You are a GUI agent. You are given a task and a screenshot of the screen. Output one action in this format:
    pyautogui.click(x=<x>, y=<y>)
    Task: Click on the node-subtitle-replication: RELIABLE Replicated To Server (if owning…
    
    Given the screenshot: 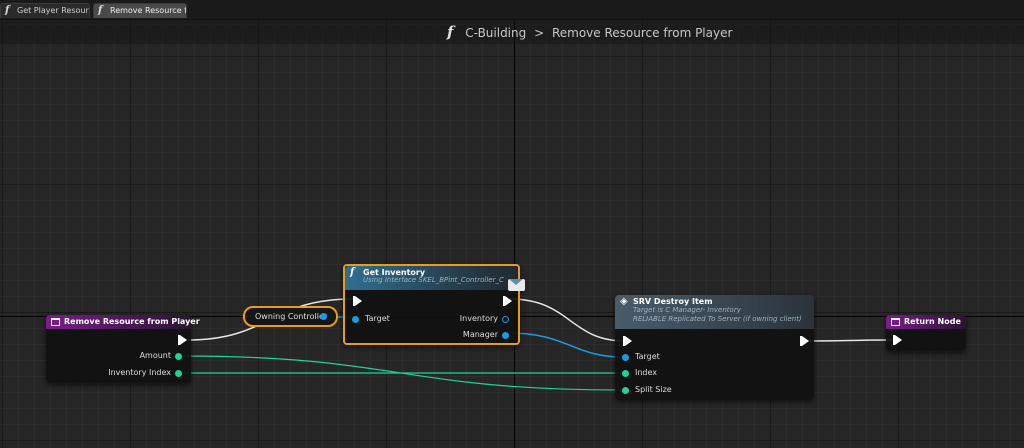 What is the action you would take?
    pyautogui.click(x=717, y=319)
    